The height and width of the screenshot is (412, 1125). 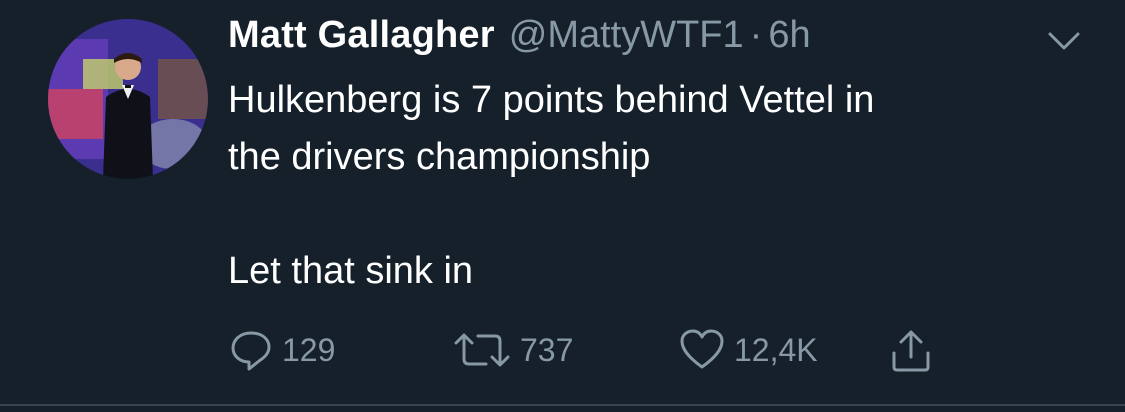 I want to click on share-icon, so click(x=911, y=351).